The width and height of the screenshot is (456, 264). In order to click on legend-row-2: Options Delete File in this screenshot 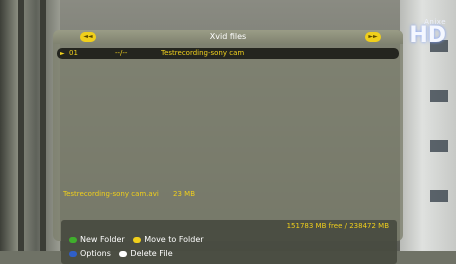, I will do `click(124, 253)`.